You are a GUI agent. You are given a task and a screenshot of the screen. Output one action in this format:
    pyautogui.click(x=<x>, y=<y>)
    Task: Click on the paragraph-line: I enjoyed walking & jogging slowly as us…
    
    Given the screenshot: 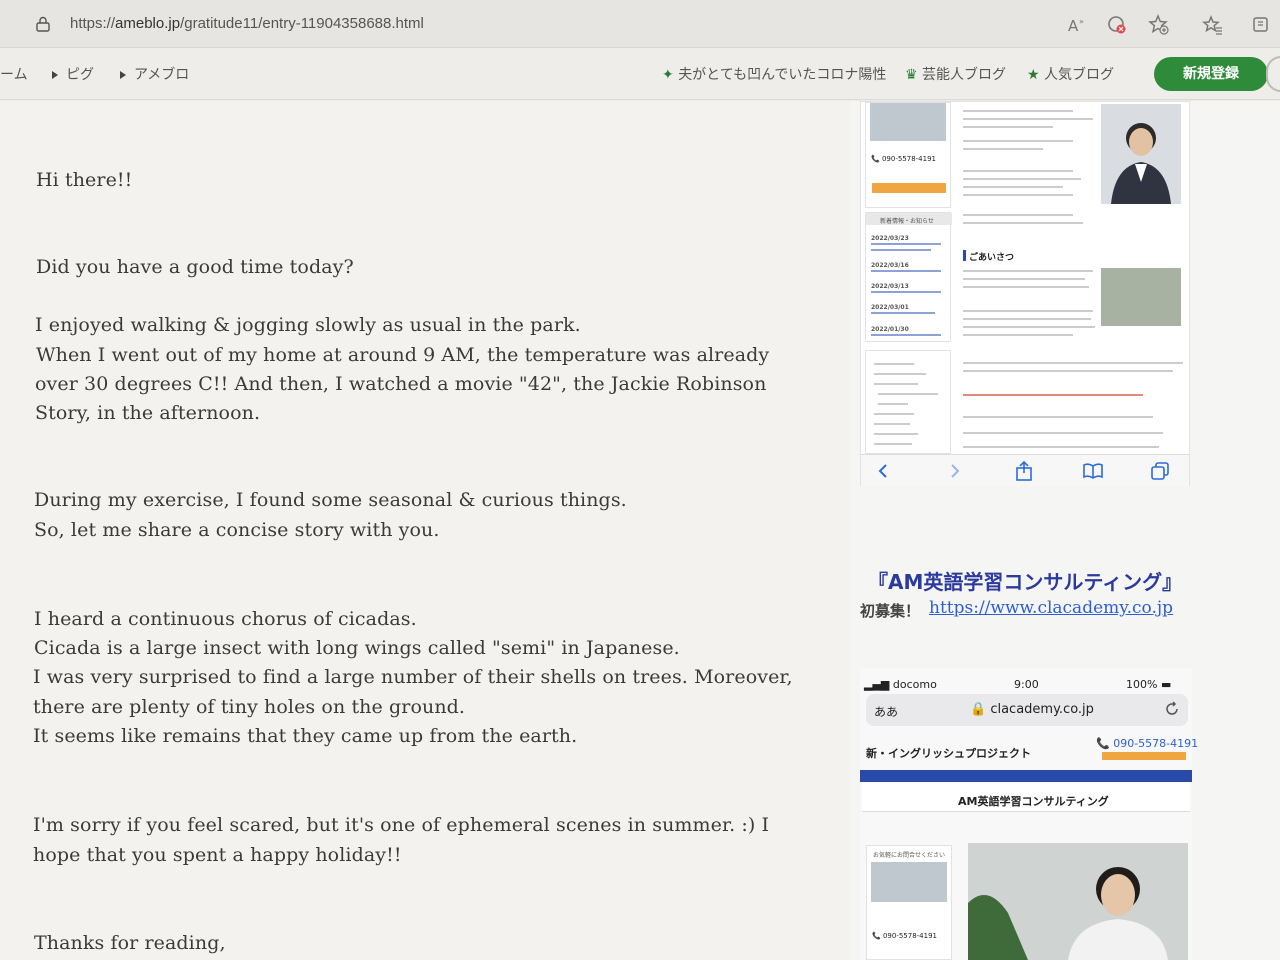 What is the action you would take?
    pyautogui.click(x=308, y=325)
    